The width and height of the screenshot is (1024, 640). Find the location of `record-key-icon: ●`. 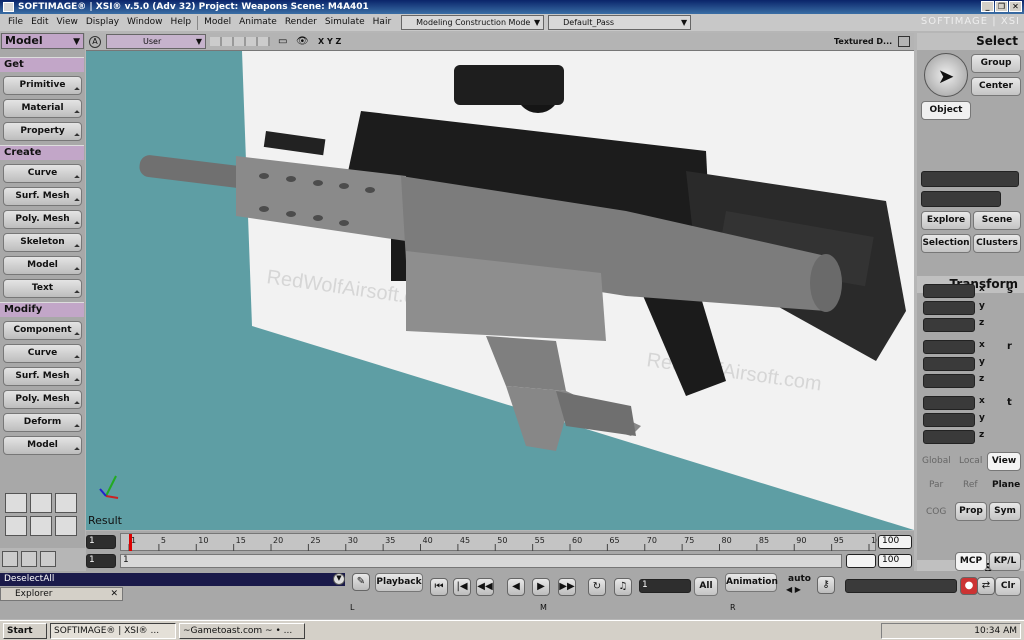

record-key-icon: ● is located at coordinates (969, 586).